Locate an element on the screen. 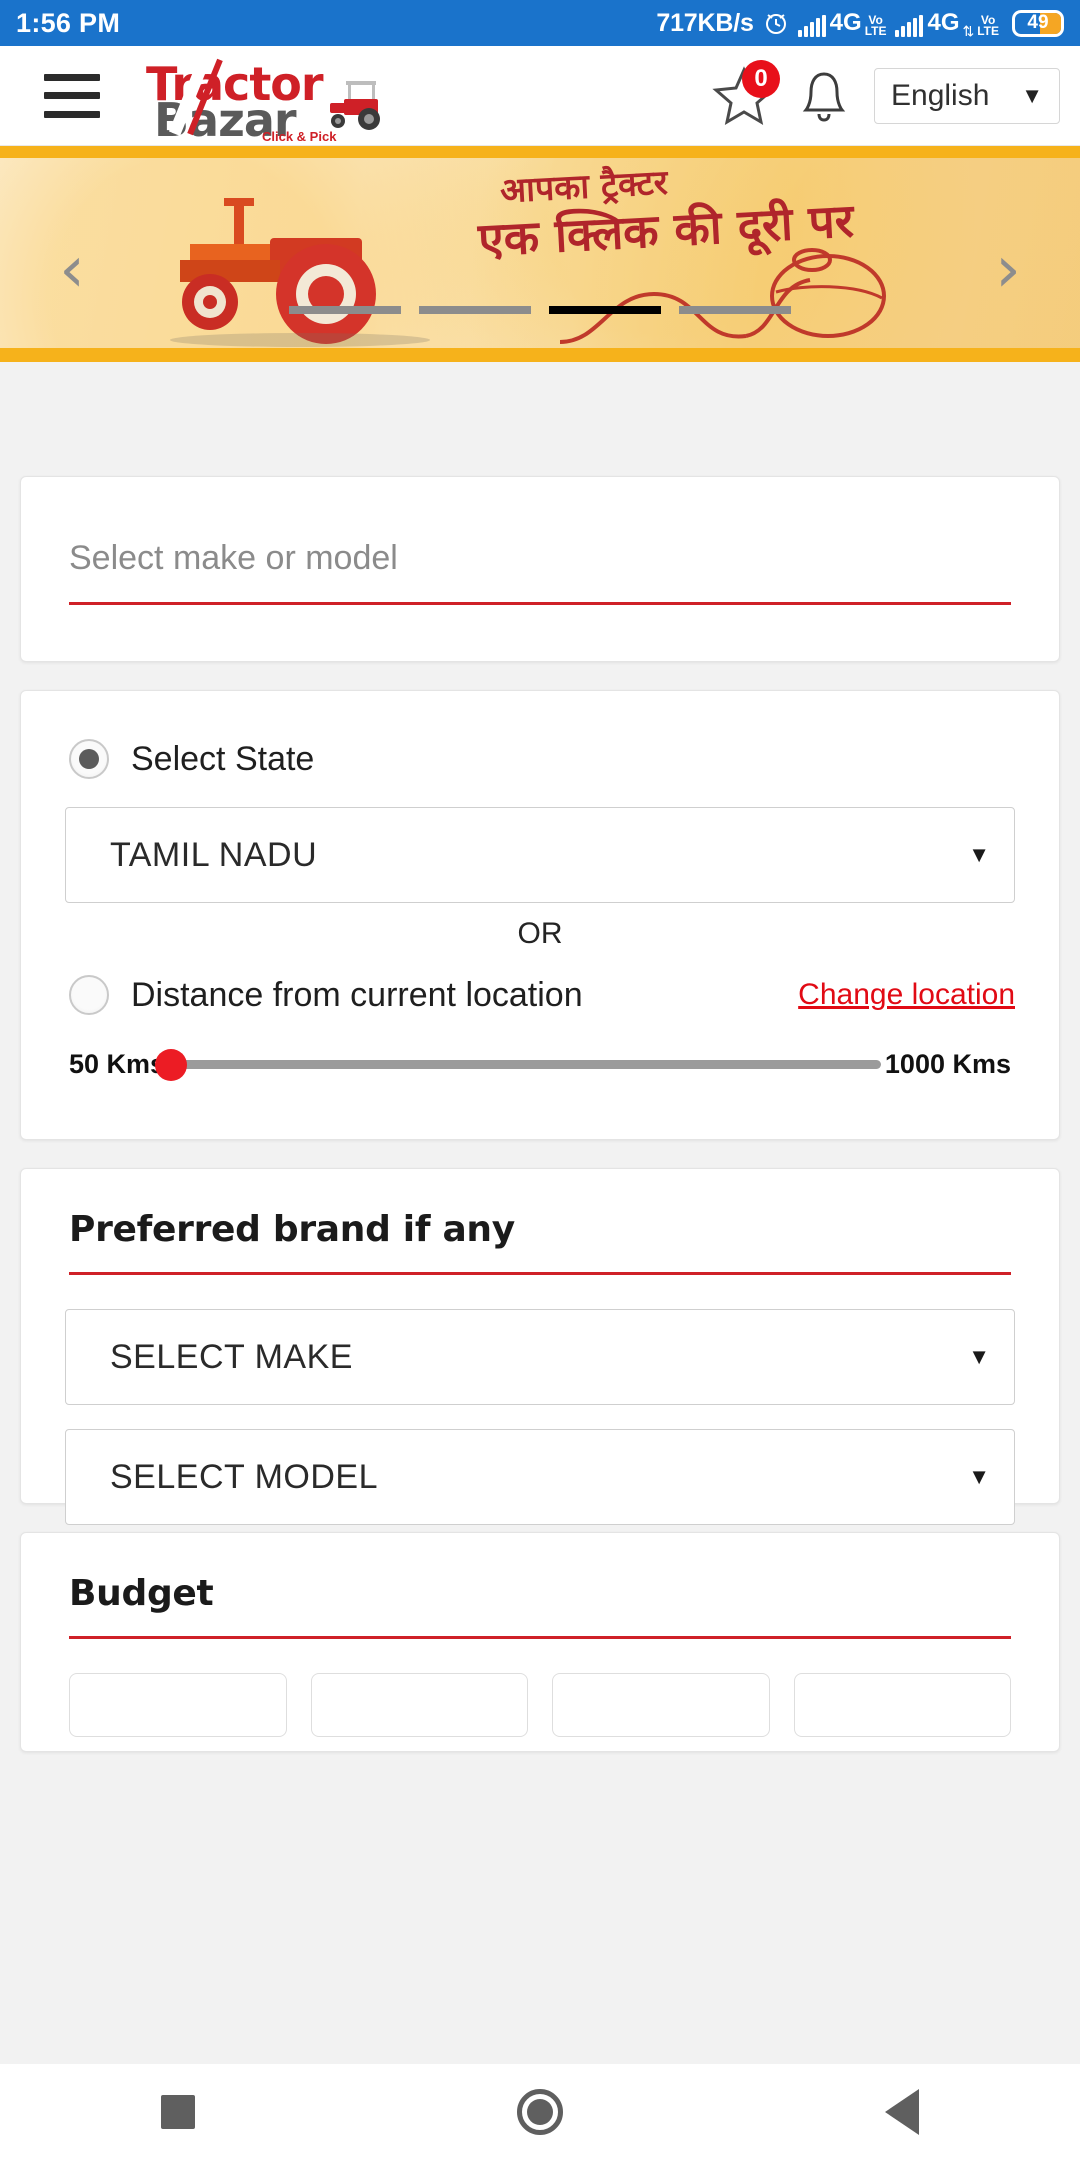 Image resolution: width=1080 pixels, height=2160 pixels. sim1-volte-icon: Vo LTE is located at coordinates (875, 25).